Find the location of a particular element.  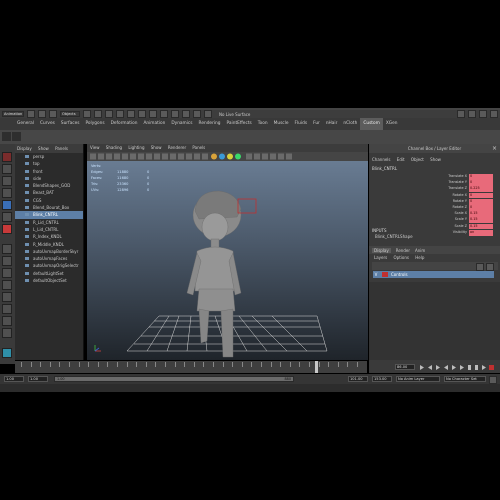

outliner-item: CGS is located at coordinates (49, 200).